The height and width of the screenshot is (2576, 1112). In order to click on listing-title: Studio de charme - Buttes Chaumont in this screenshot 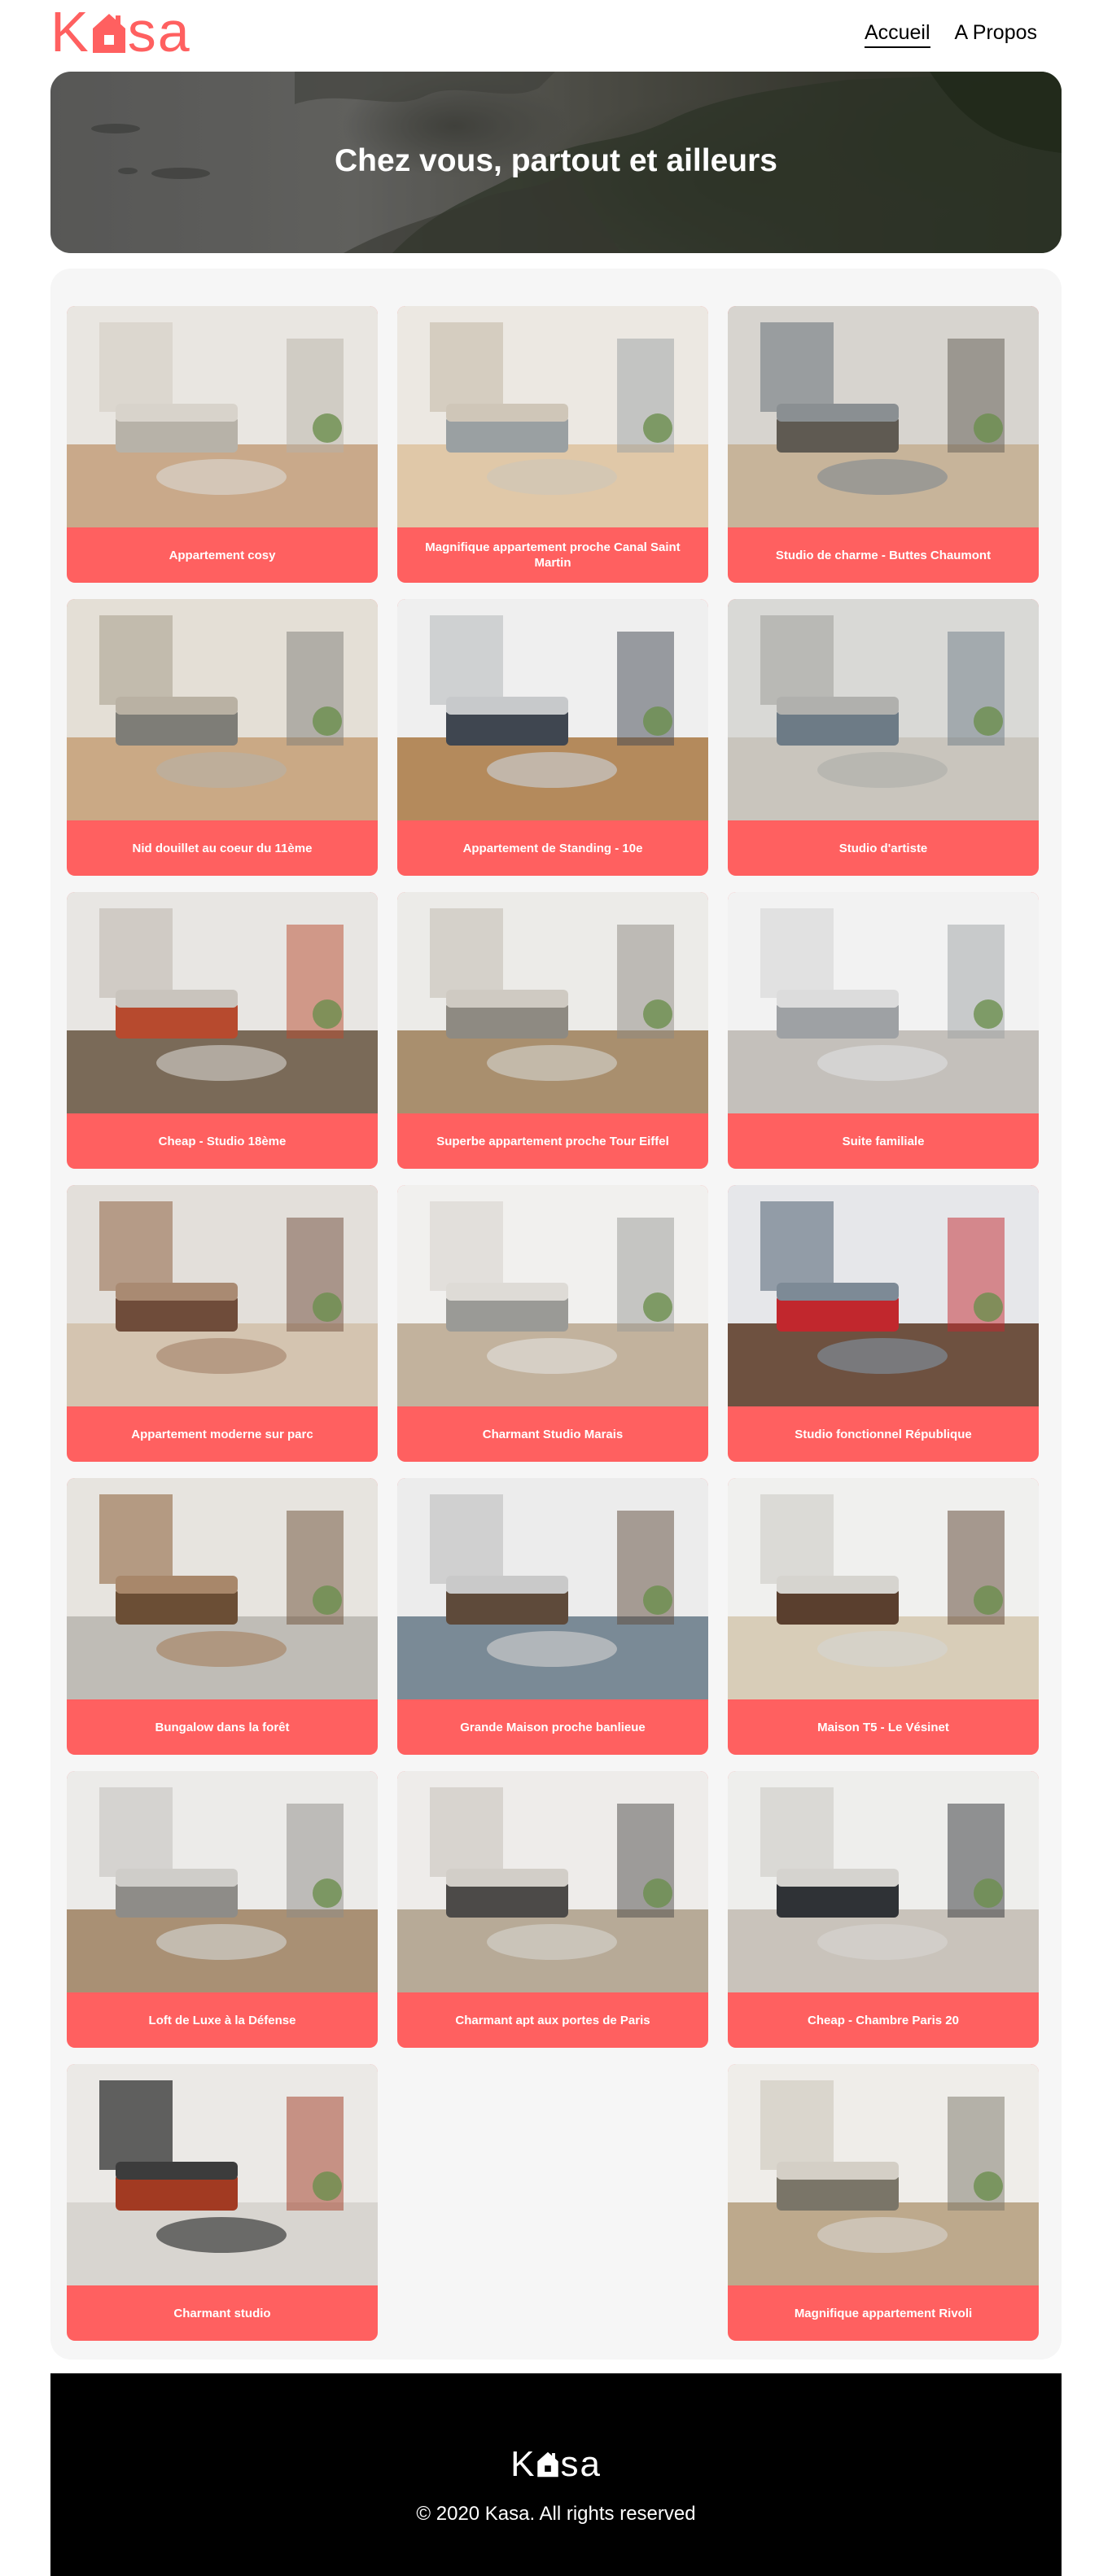, I will do `click(883, 555)`.